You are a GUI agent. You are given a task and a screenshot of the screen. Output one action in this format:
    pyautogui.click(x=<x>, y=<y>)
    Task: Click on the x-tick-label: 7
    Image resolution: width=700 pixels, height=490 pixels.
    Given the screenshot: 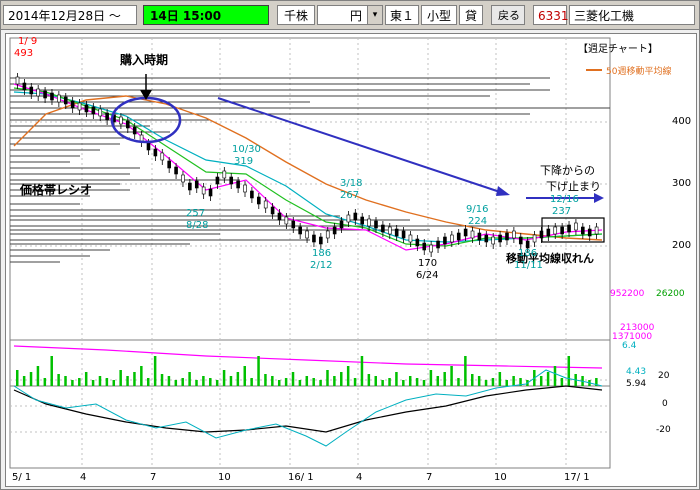 What is the action you would take?
    pyautogui.click(x=153, y=477)
    